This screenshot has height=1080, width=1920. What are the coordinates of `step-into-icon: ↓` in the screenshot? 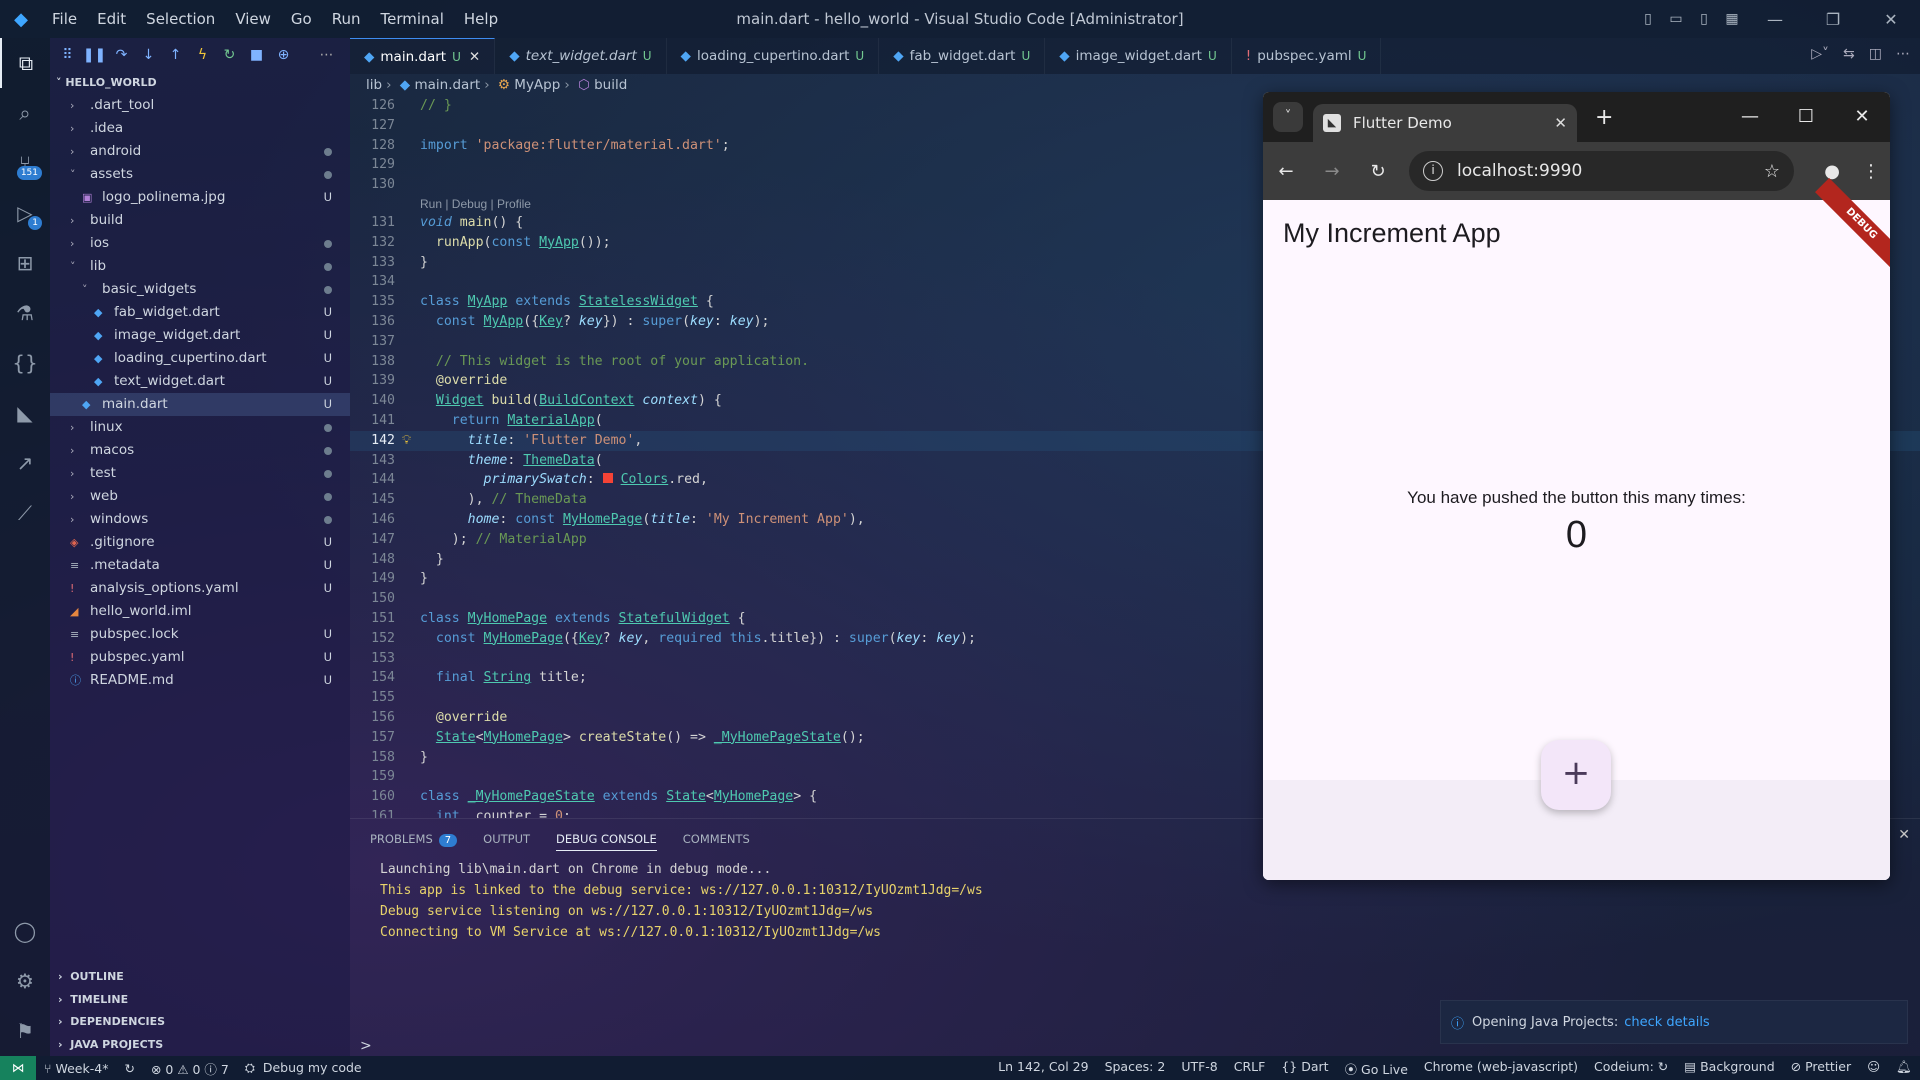 It's located at (148, 55).